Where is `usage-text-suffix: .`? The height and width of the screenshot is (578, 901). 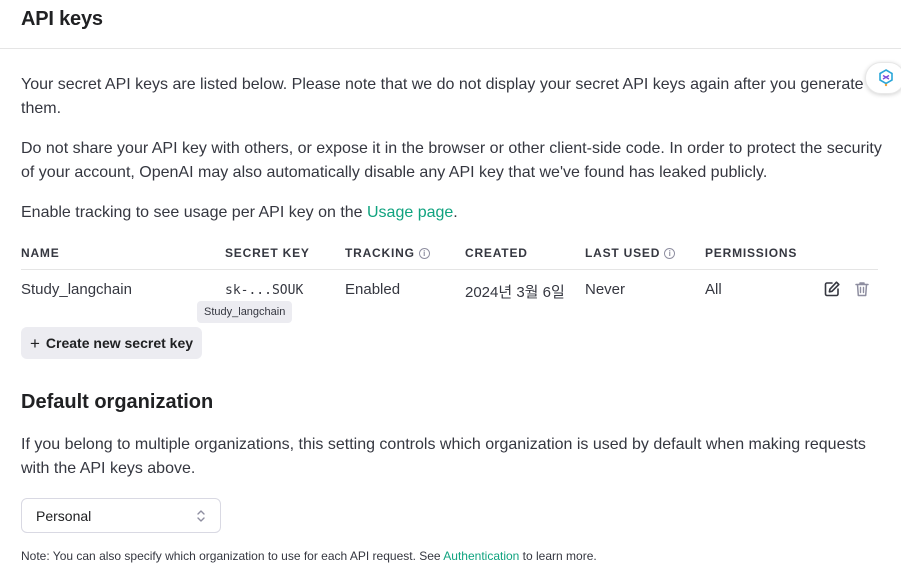
usage-text-suffix: . is located at coordinates (455, 212).